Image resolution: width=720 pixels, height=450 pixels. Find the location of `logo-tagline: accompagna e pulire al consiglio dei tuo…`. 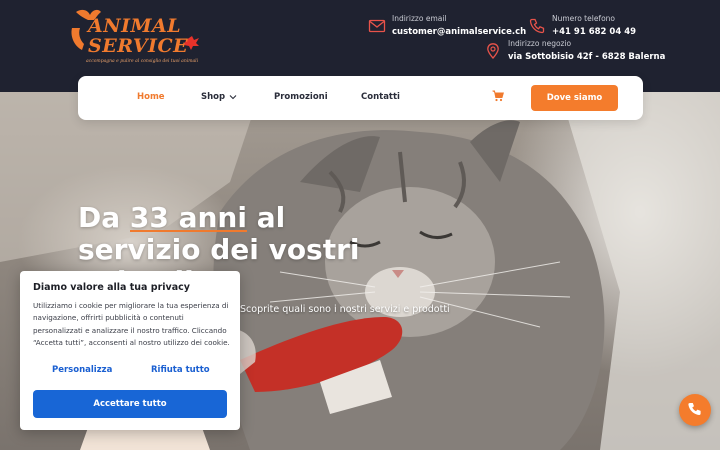

logo-tagline: accompagna e pulire al consiglio dei tuo… is located at coordinates (142, 61).